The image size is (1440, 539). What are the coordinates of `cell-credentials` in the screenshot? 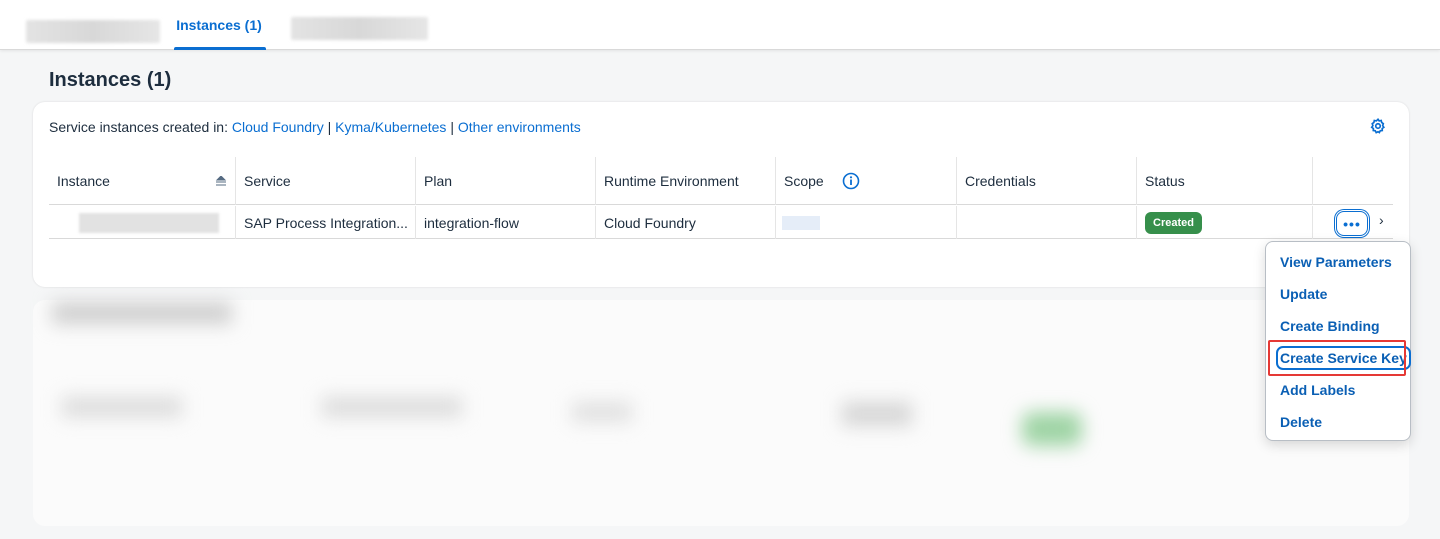 It's located at (1047, 222).